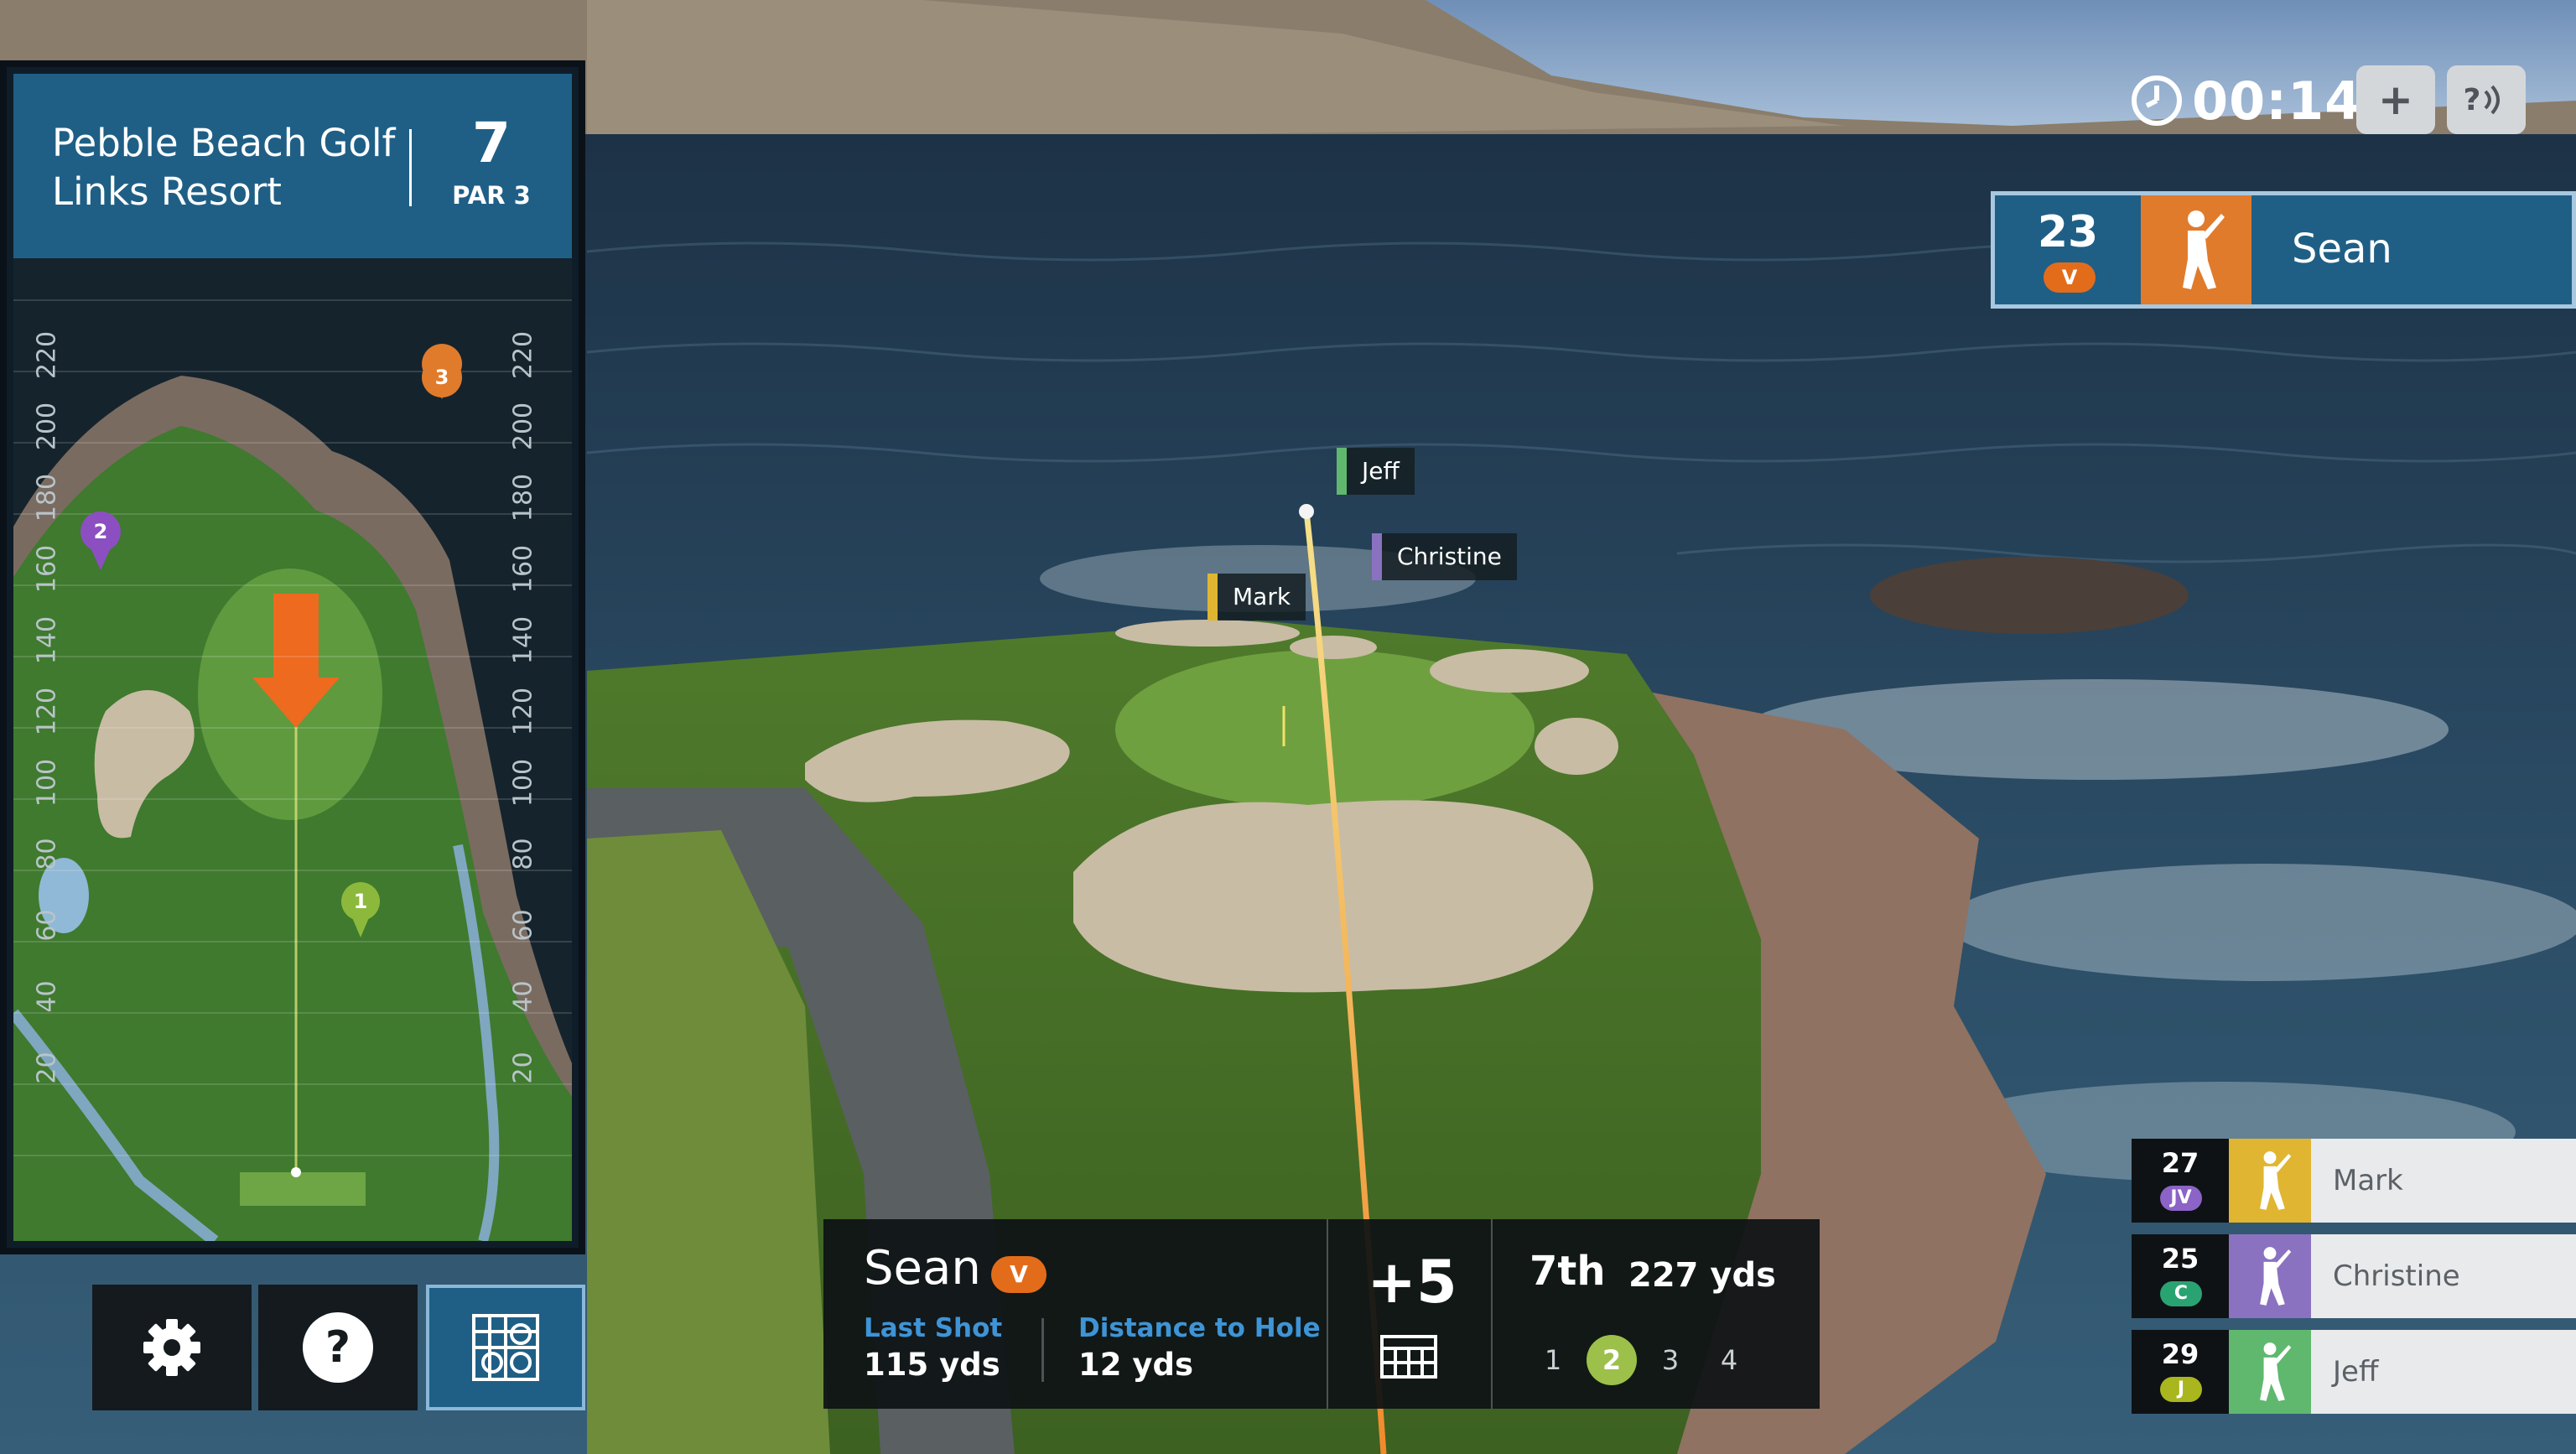 The height and width of the screenshot is (1454, 2576). What do you see at coordinates (2342, 249) in the screenshot?
I see `current-player-name: Sean` at bounding box center [2342, 249].